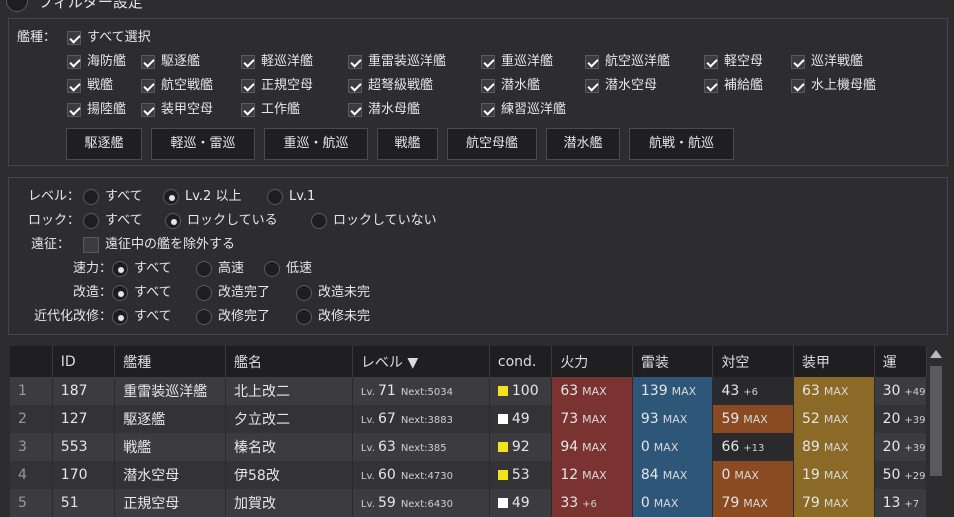 The height and width of the screenshot is (517, 954). What do you see at coordinates (733, 86) in the screenshot?
I see `ship-type-checkbox: 補給艦` at bounding box center [733, 86].